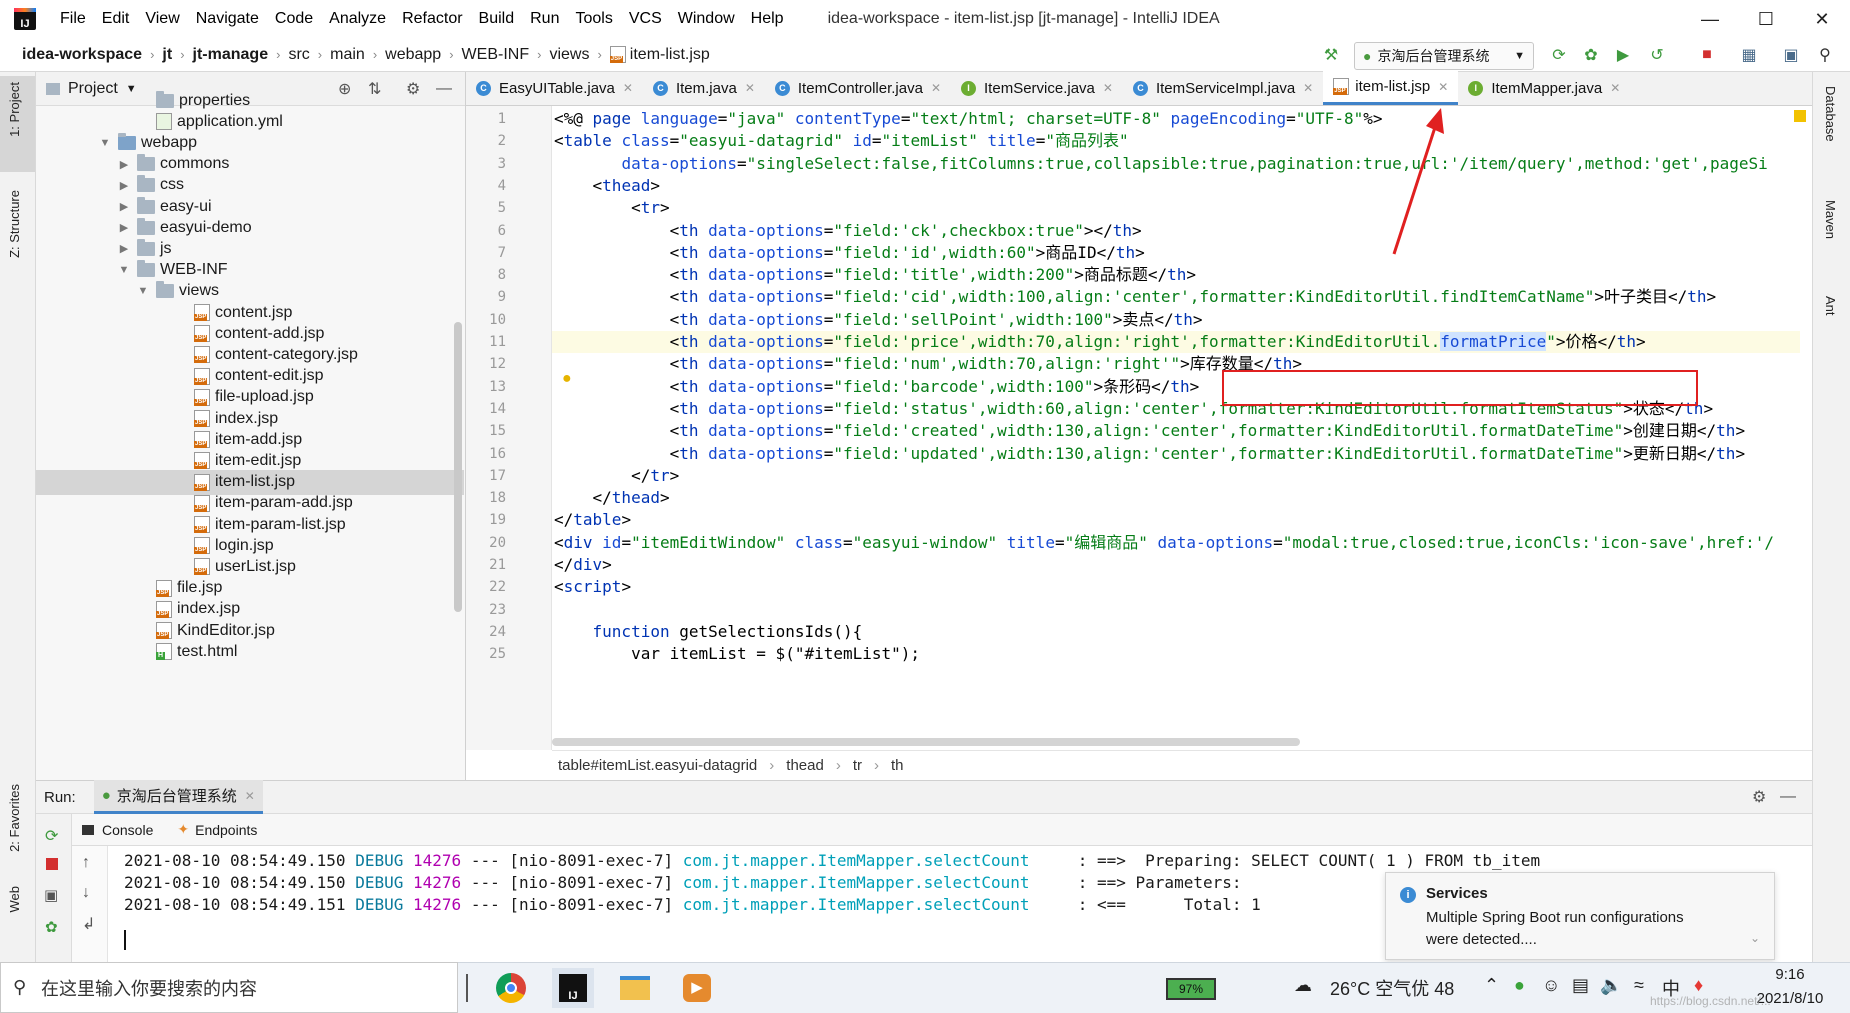 This screenshot has height=1013, width=1850. What do you see at coordinates (116, 19) in the screenshot?
I see `menu-edit: Edit` at bounding box center [116, 19].